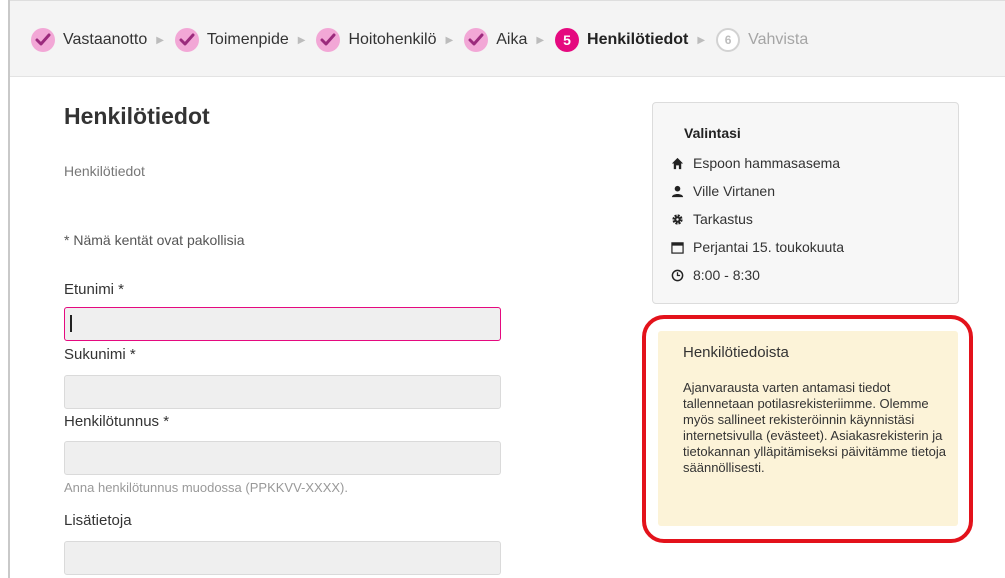 Image resolution: width=1005 pixels, height=578 pixels. Describe the element at coordinates (71, 323) in the screenshot. I see `text-caret` at that location.